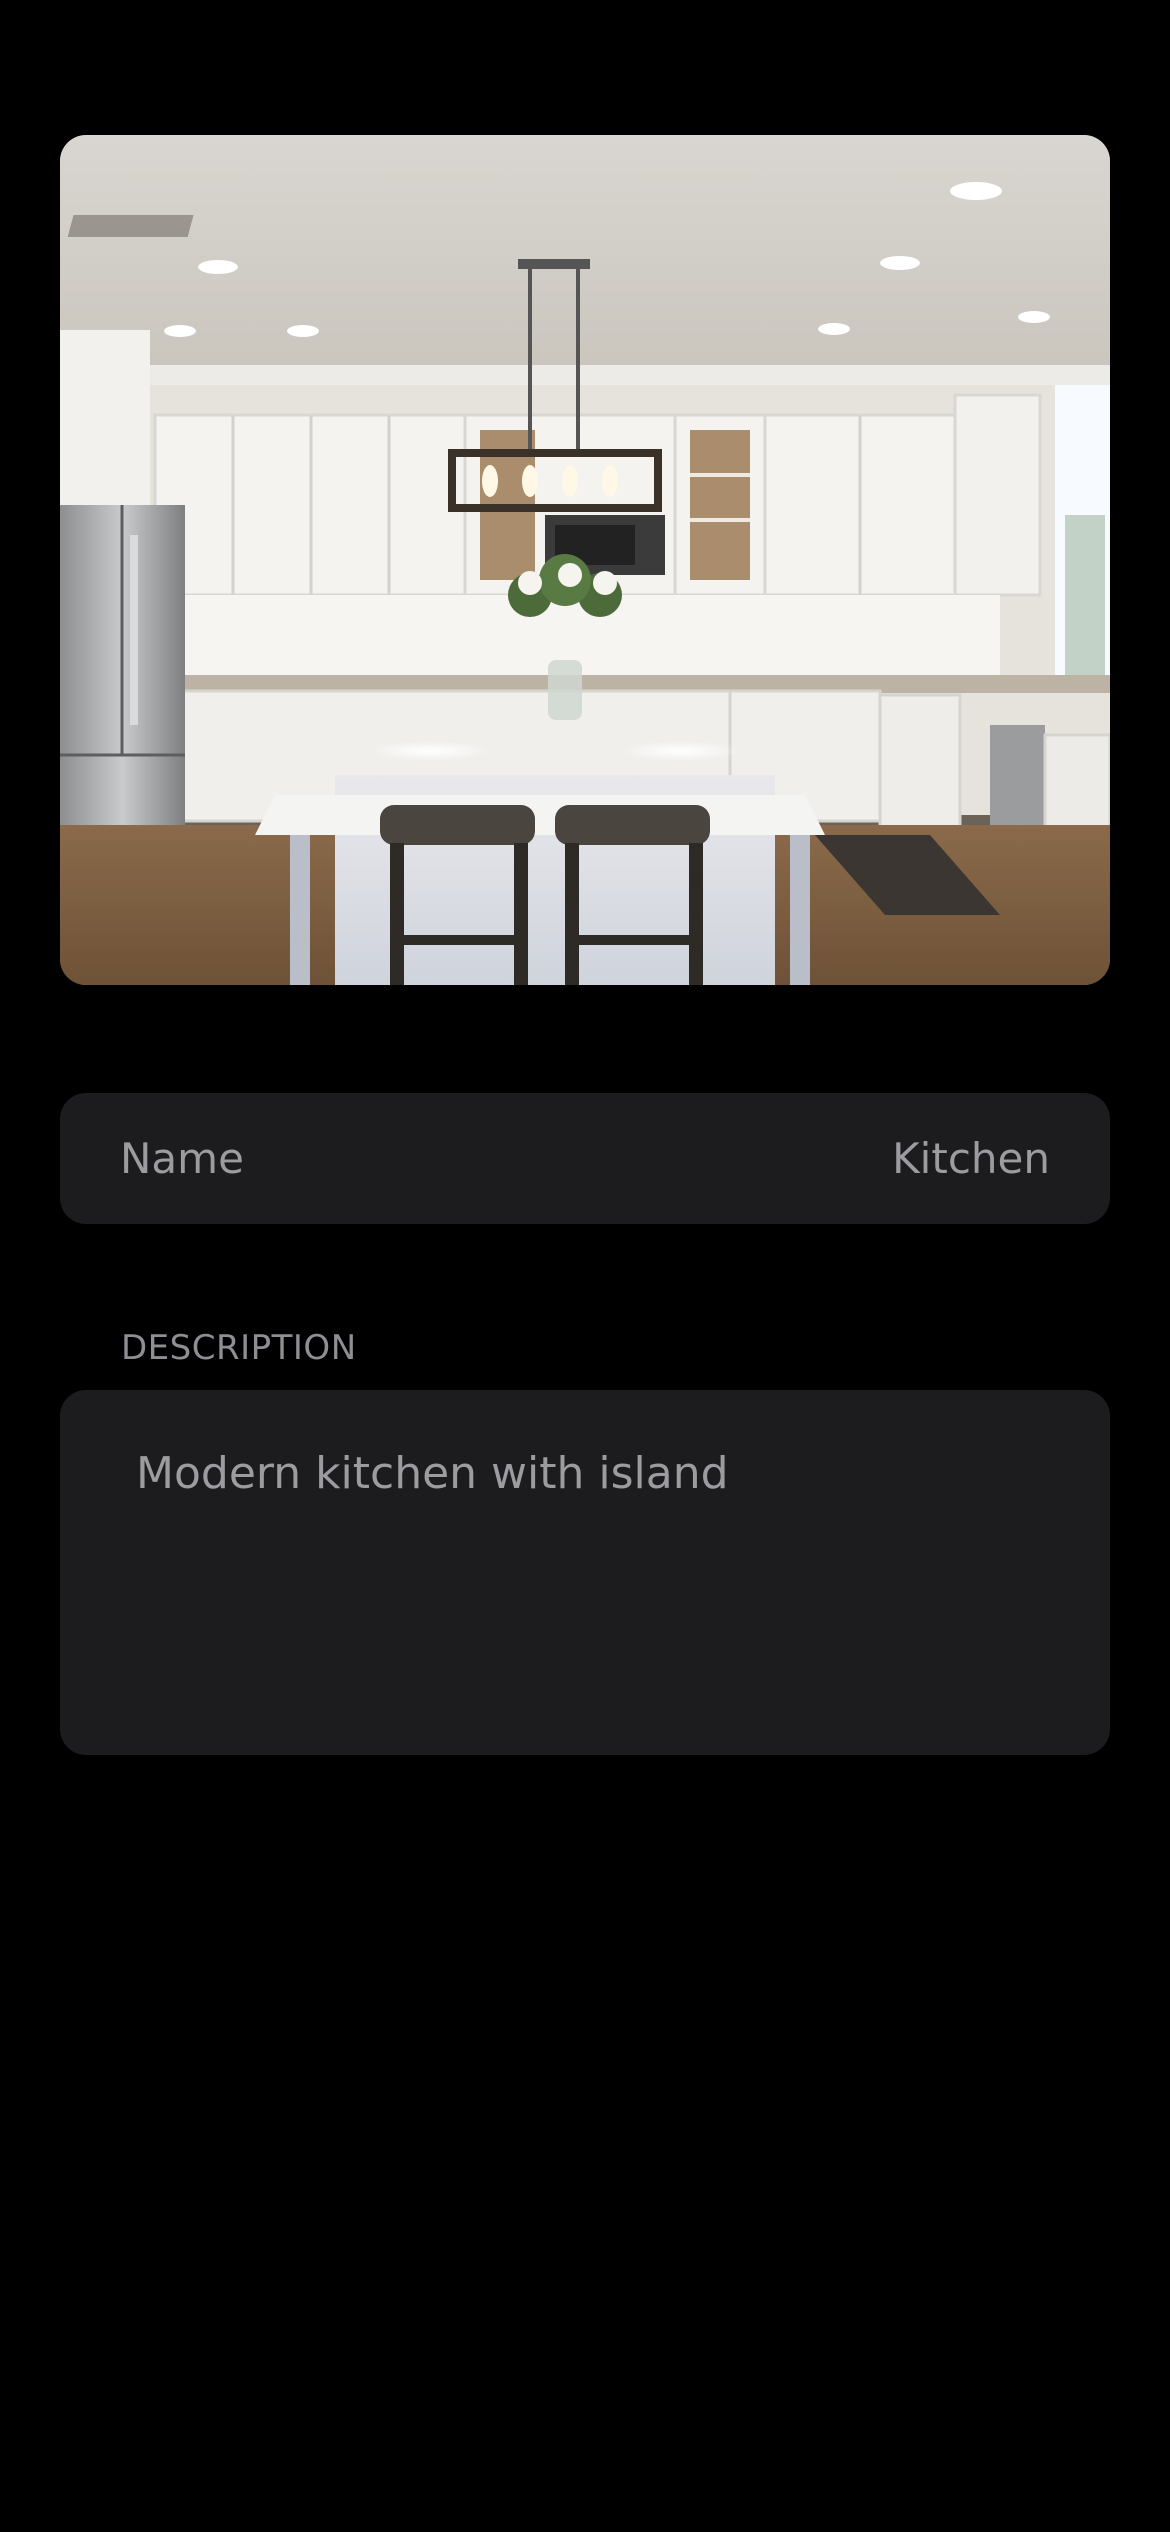  What do you see at coordinates (585, 1158) in the screenshot?
I see `name-field-row: Name Kitchen` at bounding box center [585, 1158].